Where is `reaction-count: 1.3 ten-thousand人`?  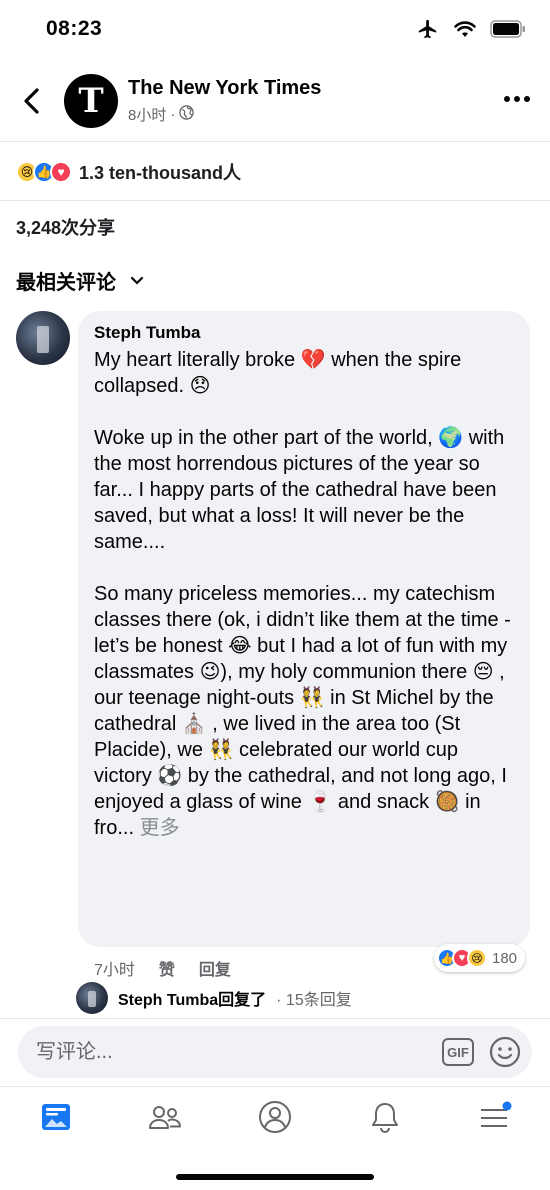 reaction-count: 1.3 ten-thousand人 is located at coordinates (160, 172).